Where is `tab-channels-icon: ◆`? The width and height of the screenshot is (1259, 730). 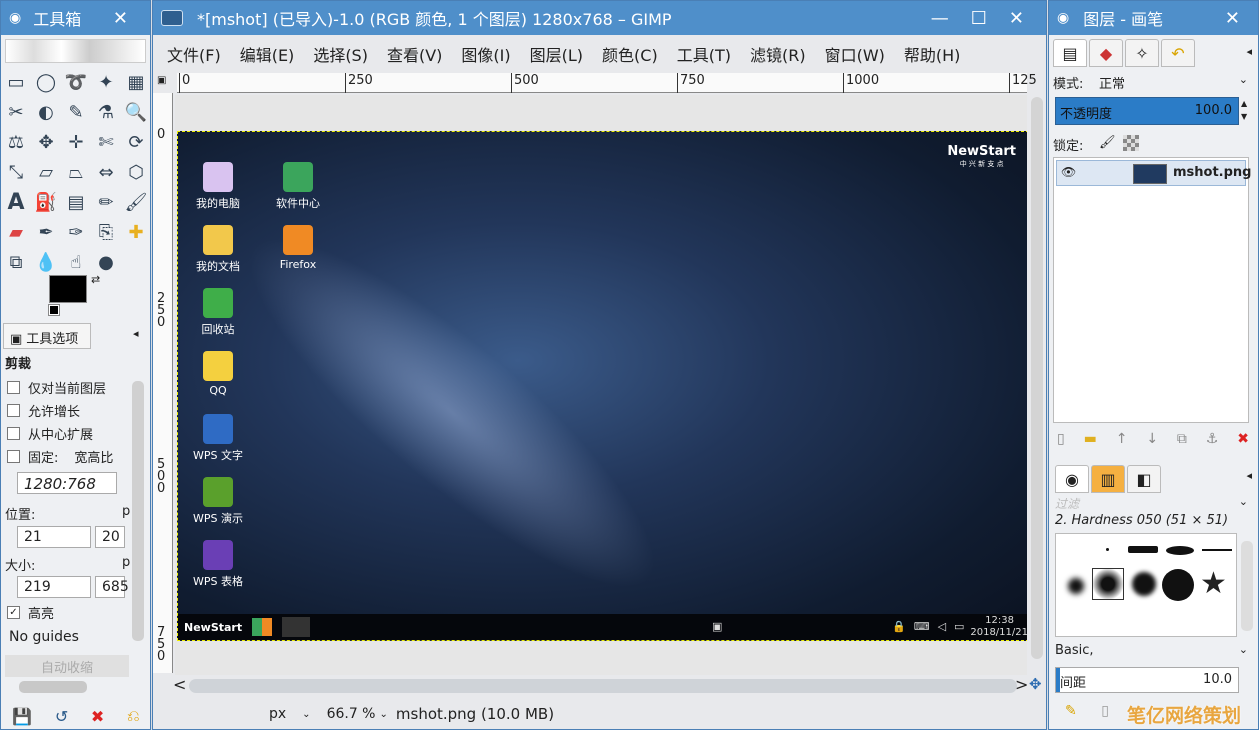
tab-channels-icon: ◆ is located at coordinates (1106, 53).